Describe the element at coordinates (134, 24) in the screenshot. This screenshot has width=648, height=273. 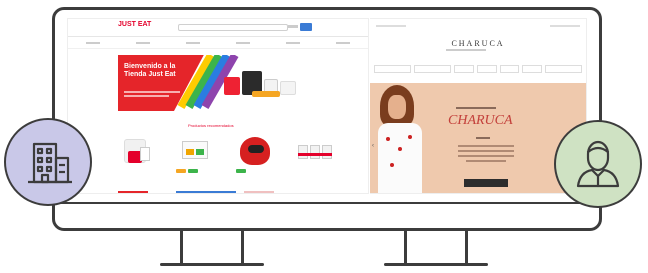
I see `store-logo: JUST EAT` at that location.